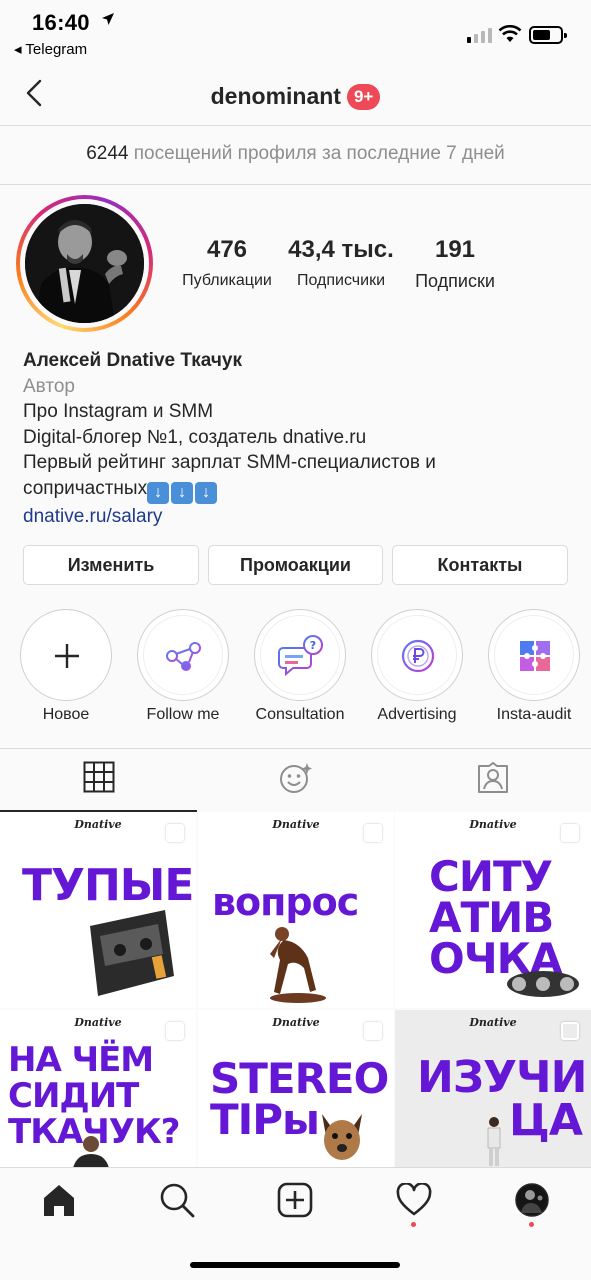 Image resolution: width=591 pixels, height=1280 pixels. I want to click on nav-new-post, so click(295, 1202).